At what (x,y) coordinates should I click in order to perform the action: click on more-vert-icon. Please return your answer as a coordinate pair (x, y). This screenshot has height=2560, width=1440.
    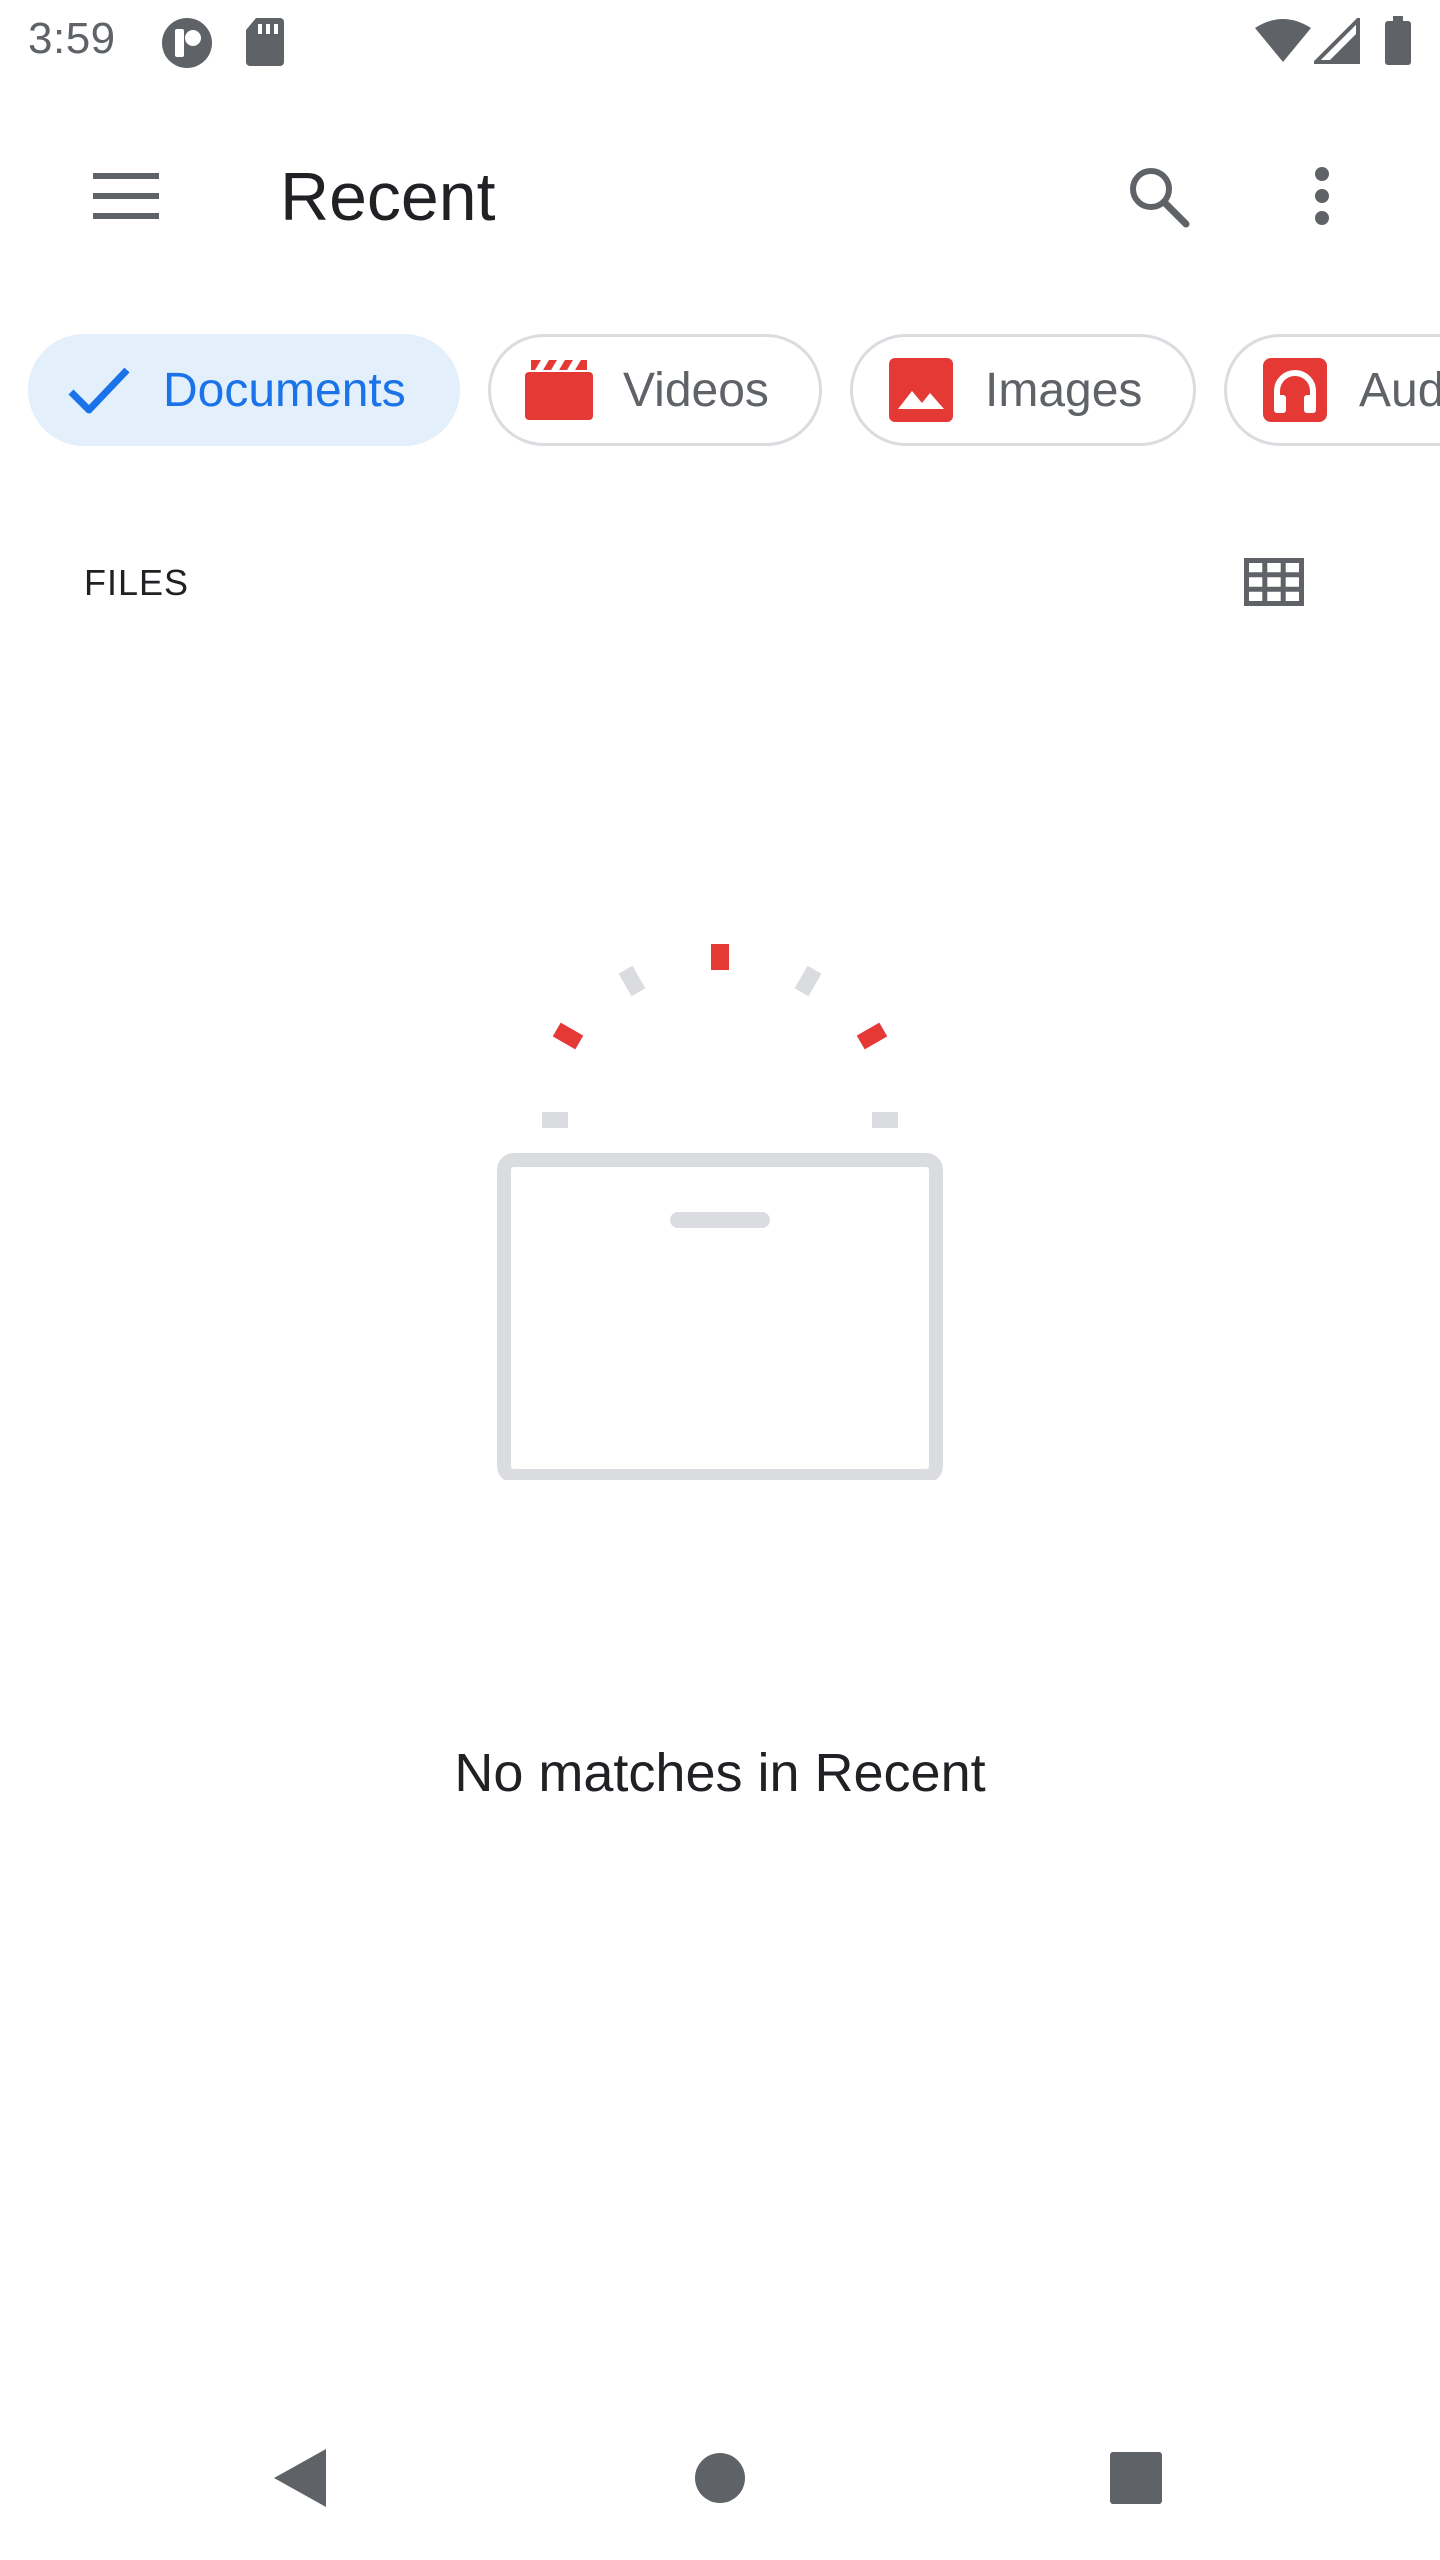
    Looking at the image, I should click on (1322, 198).